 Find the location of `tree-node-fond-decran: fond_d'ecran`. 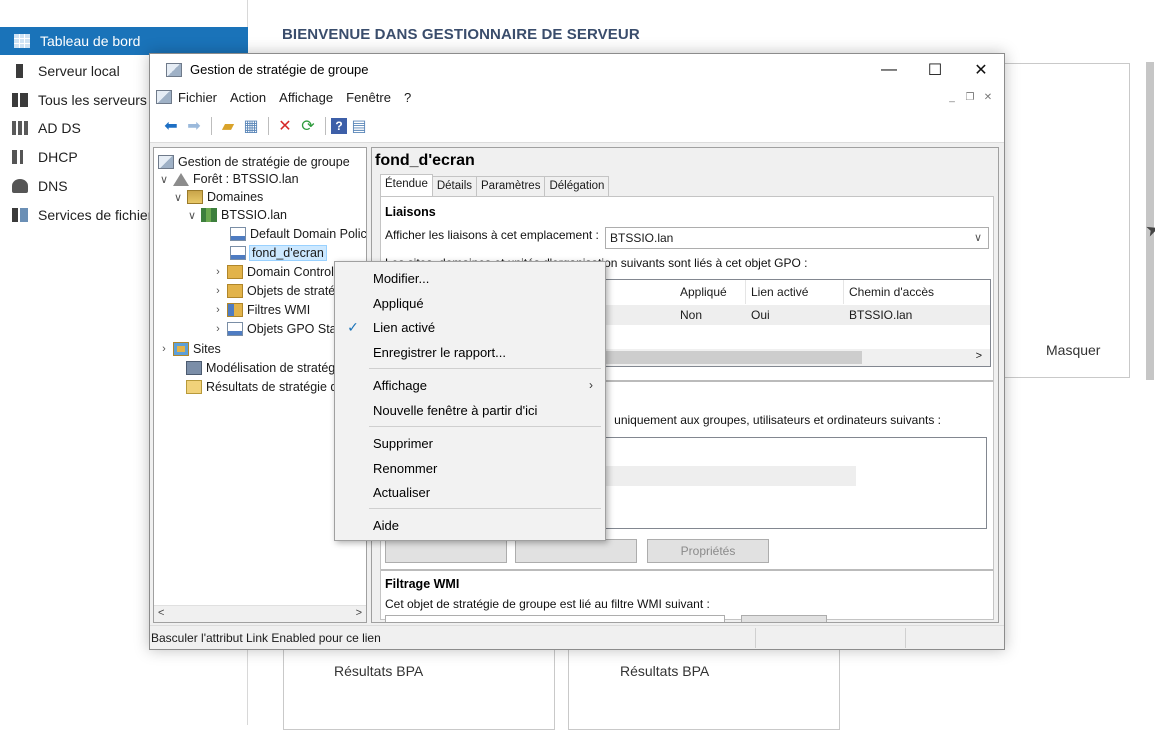

tree-node-fond-decran: fond_d'ecran is located at coordinates (278, 253).